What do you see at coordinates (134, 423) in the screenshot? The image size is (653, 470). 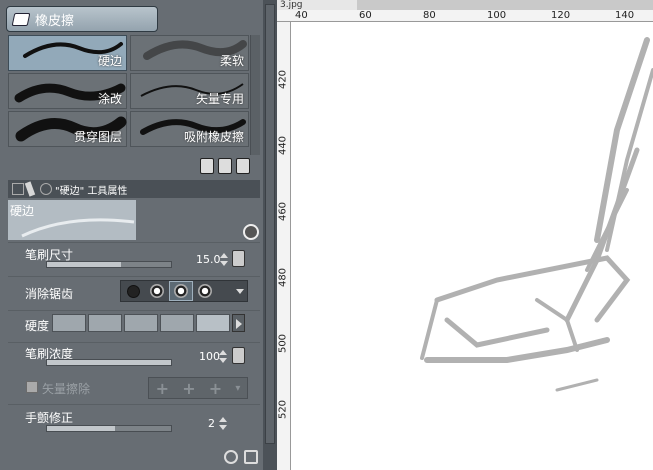 I see `prop-stabilization: 手颤修正 2` at bounding box center [134, 423].